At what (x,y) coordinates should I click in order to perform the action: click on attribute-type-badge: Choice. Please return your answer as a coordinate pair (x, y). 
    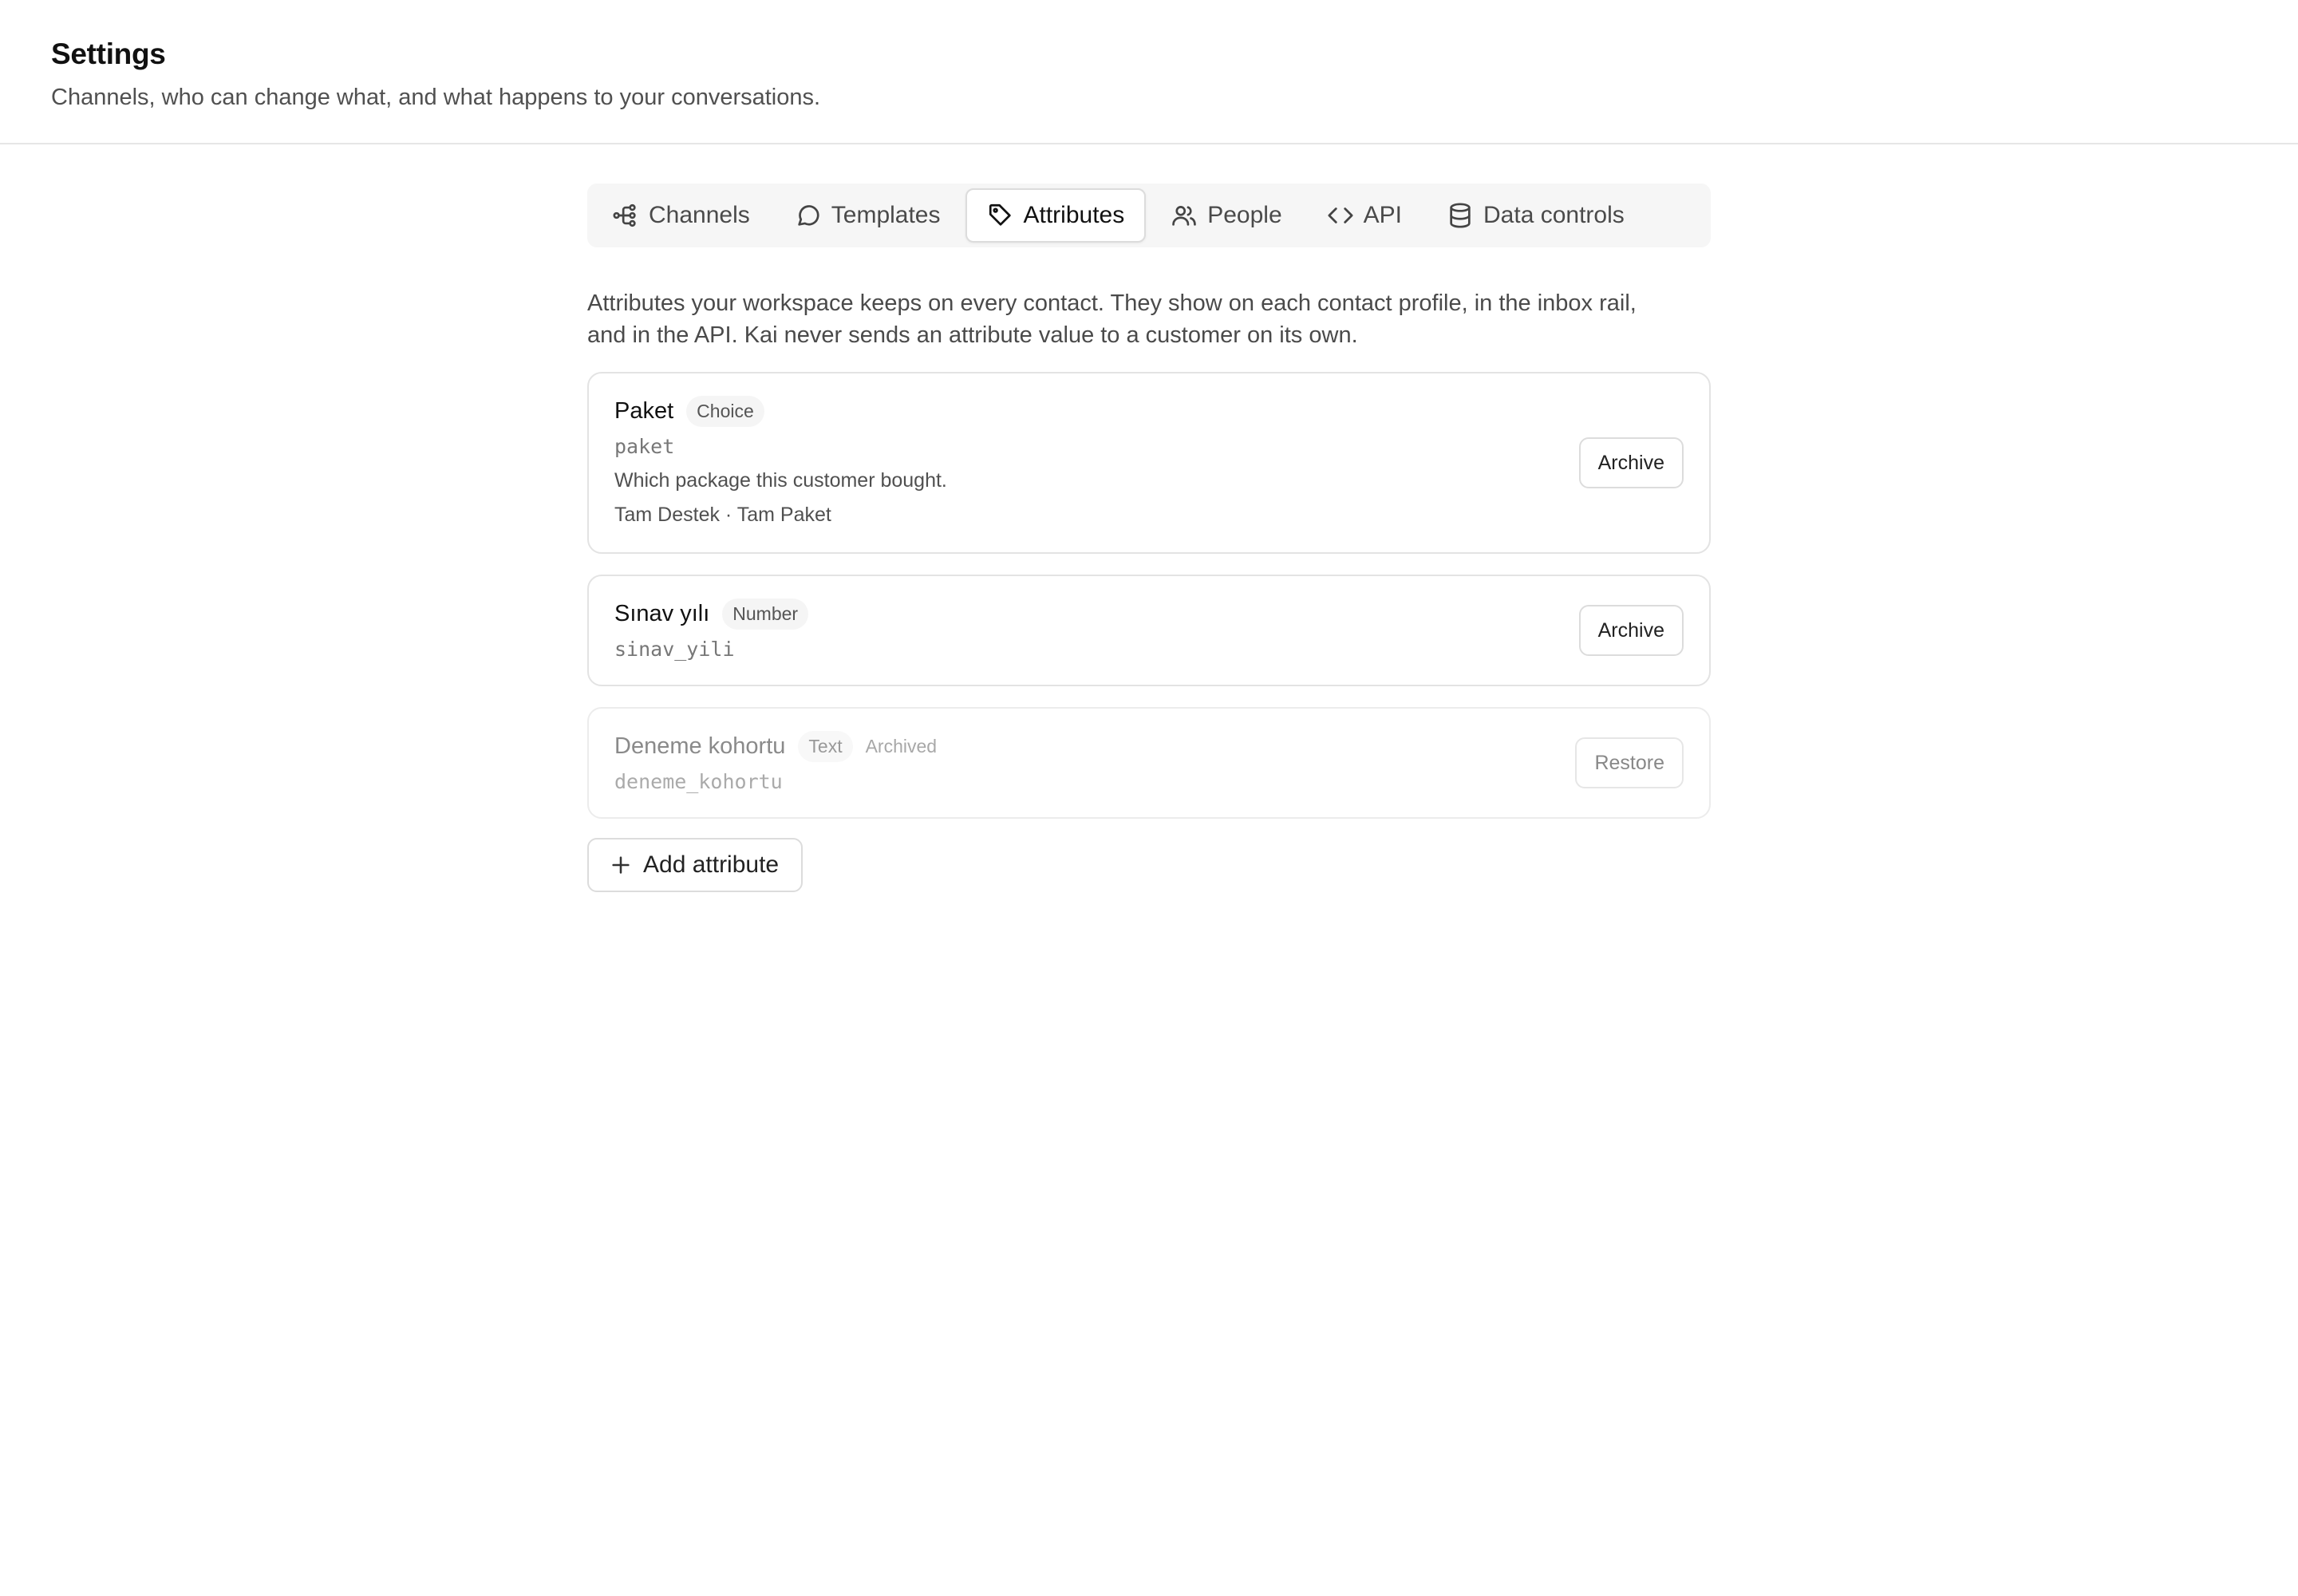
    Looking at the image, I should click on (725, 411).